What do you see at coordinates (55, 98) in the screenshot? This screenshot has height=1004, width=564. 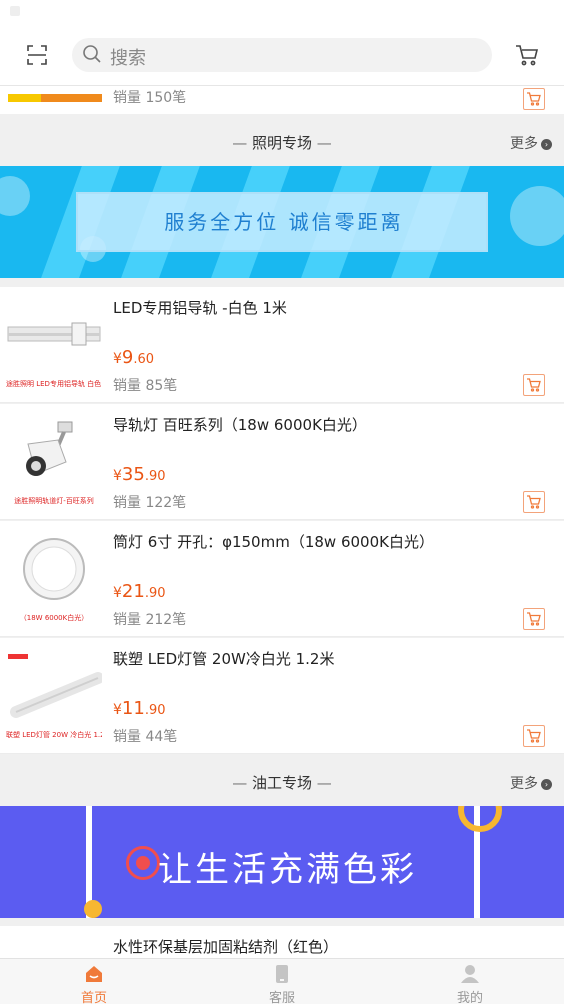 I see `product-image` at bounding box center [55, 98].